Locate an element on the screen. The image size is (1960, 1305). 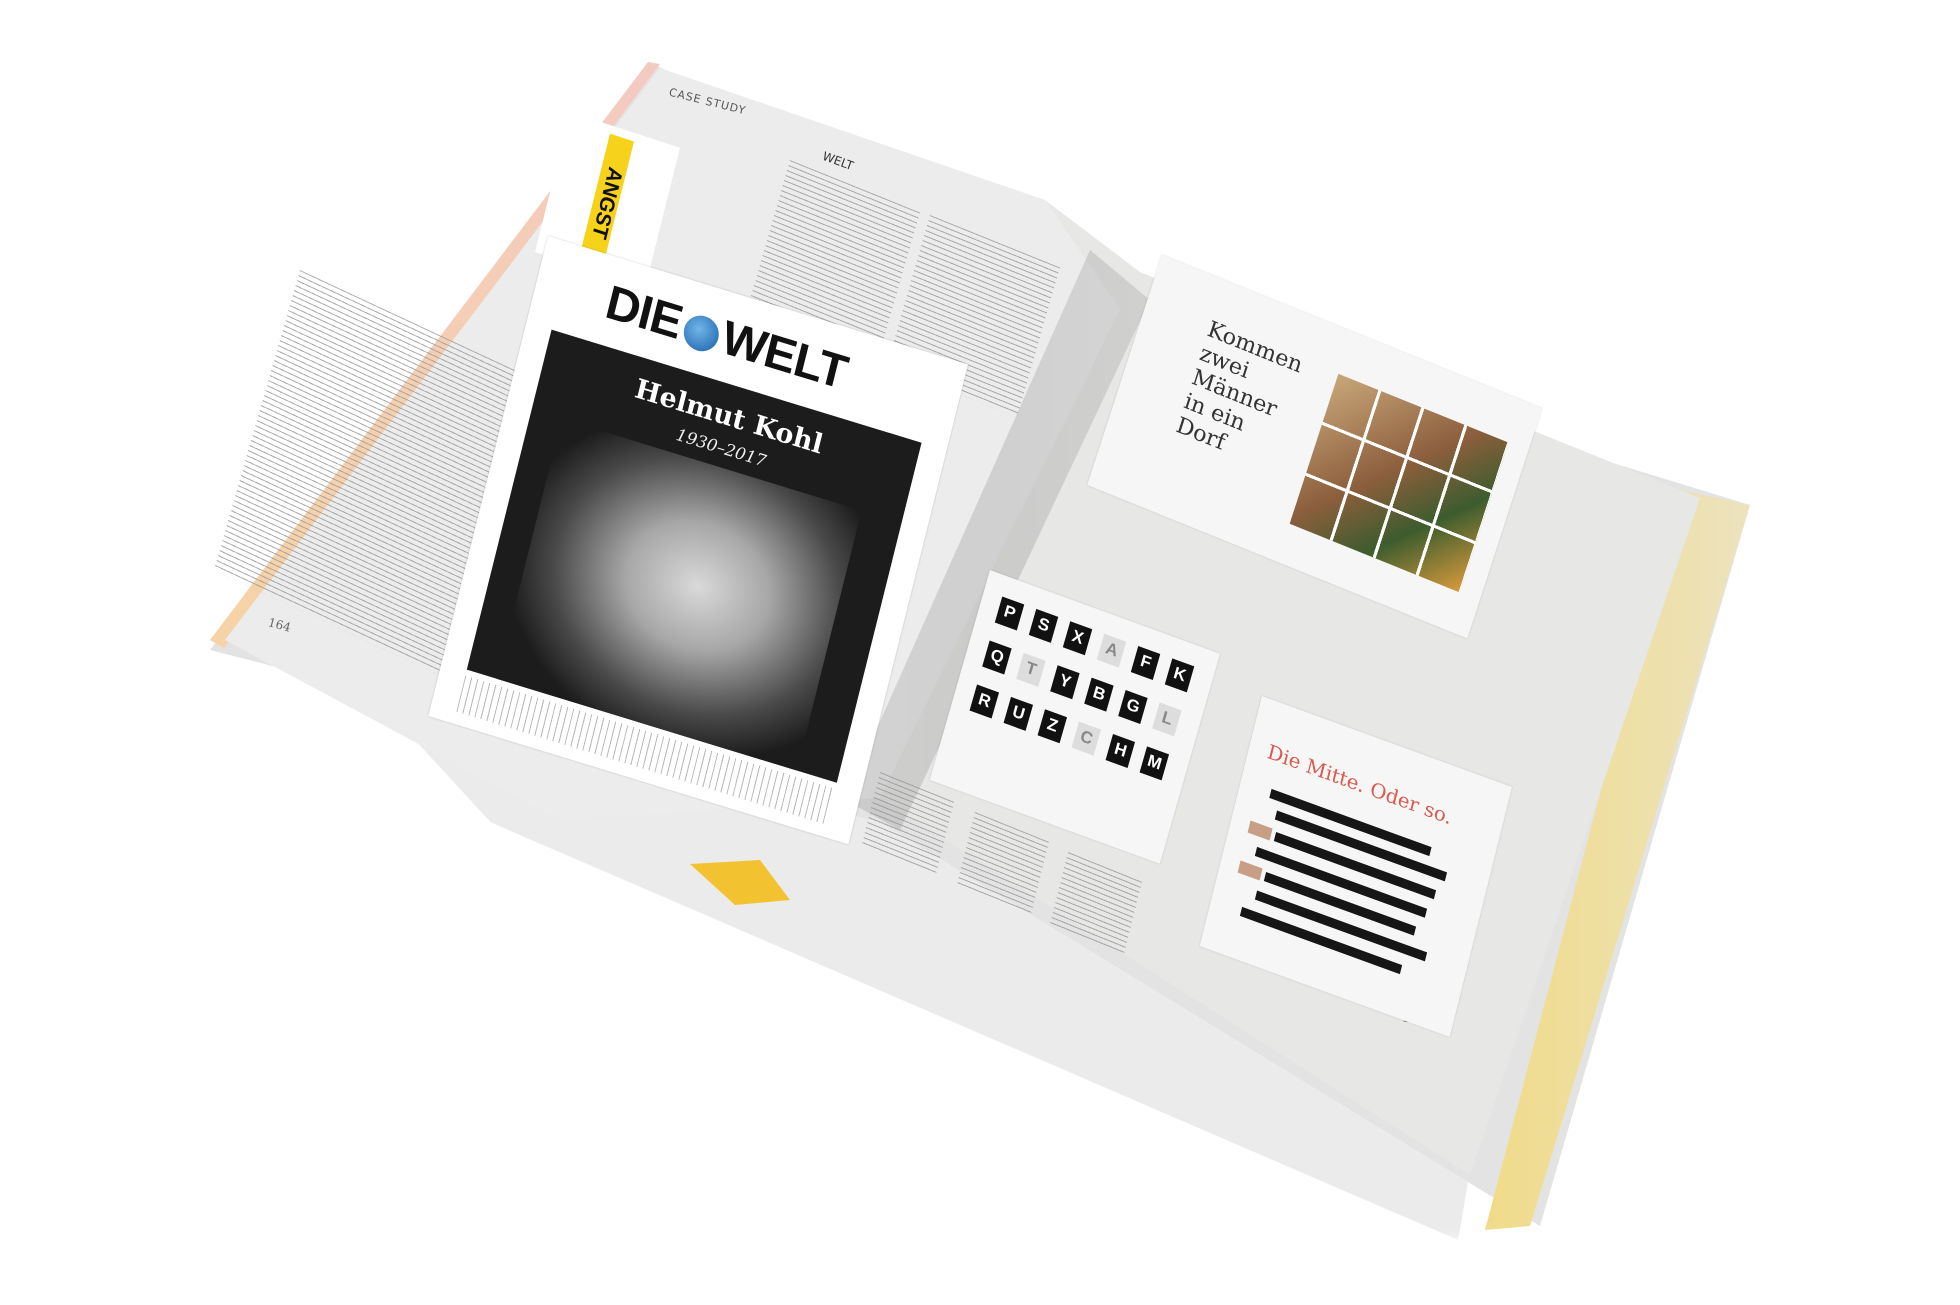
letter-tile: L is located at coordinates (1167, 719).